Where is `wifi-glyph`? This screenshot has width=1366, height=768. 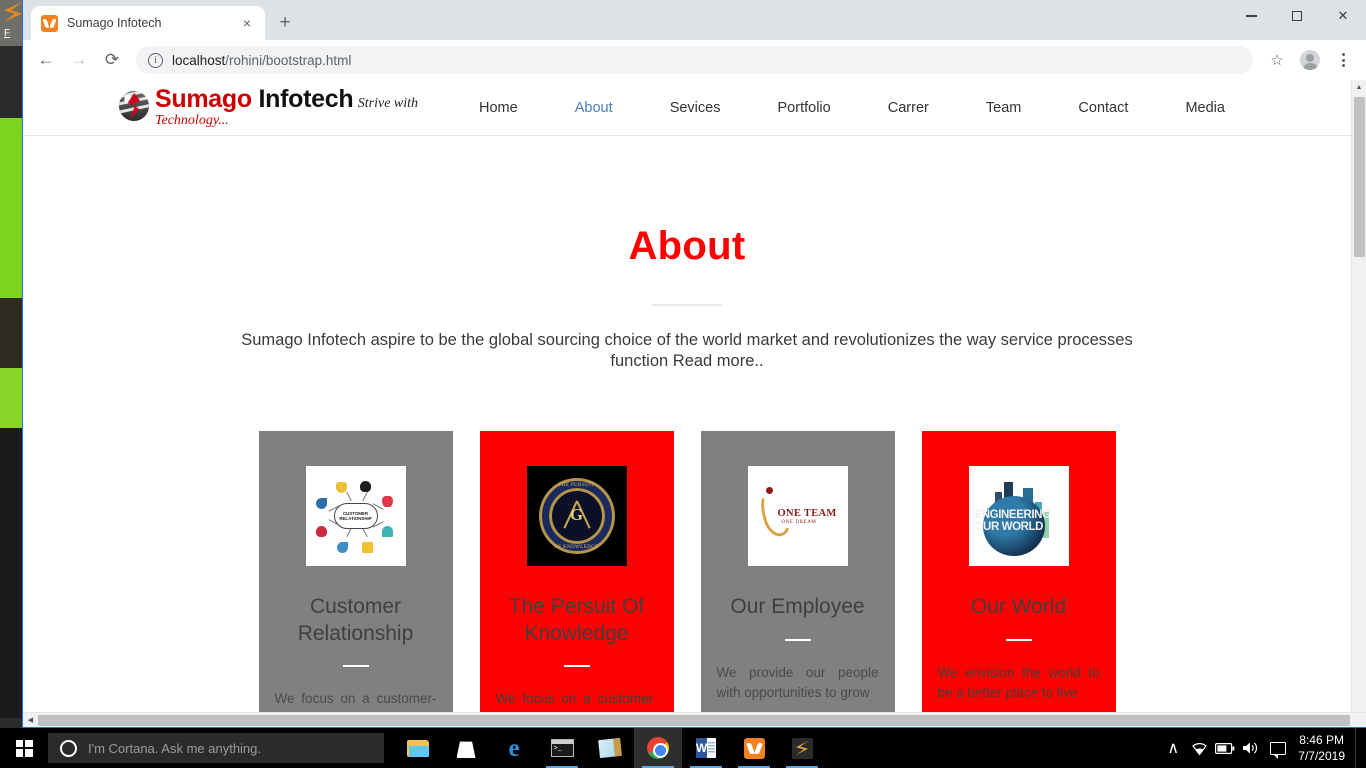
wifi-glyph is located at coordinates (1199, 748).